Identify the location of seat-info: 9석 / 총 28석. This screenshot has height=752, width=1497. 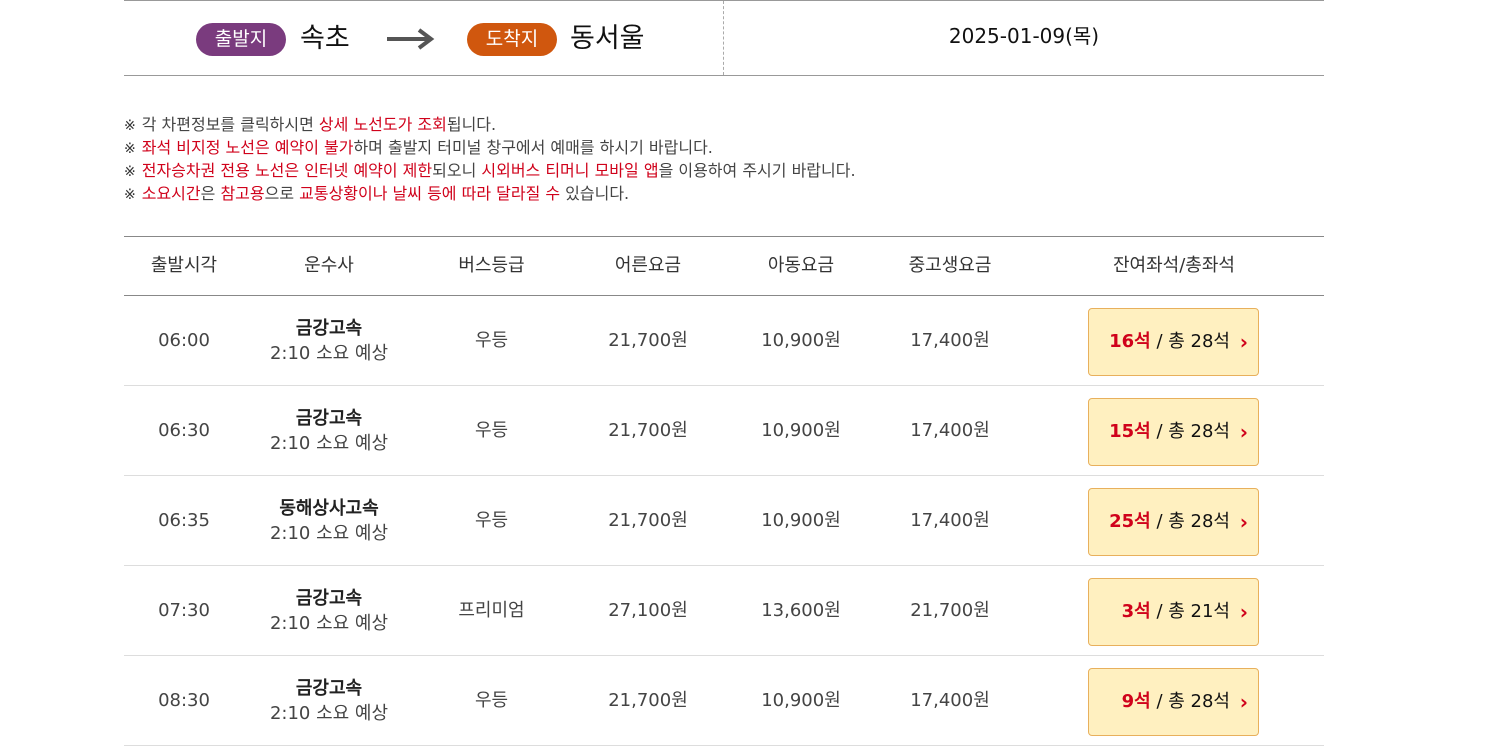
(1176, 702).